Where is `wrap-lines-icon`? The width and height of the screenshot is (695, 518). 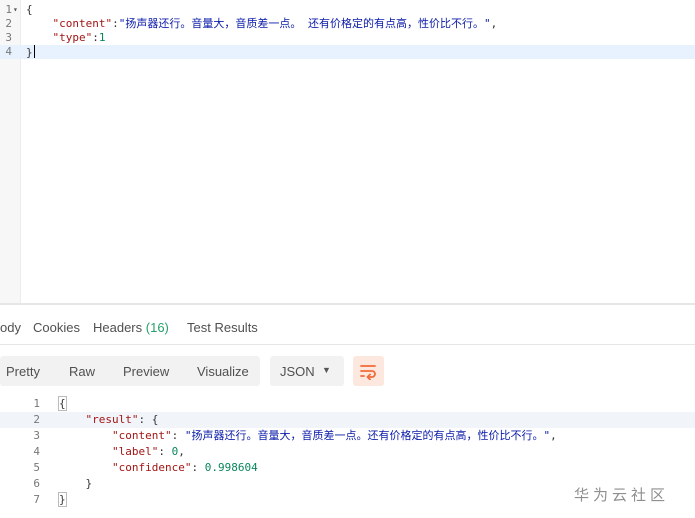 wrap-lines-icon is located at coordinates (368, 372).